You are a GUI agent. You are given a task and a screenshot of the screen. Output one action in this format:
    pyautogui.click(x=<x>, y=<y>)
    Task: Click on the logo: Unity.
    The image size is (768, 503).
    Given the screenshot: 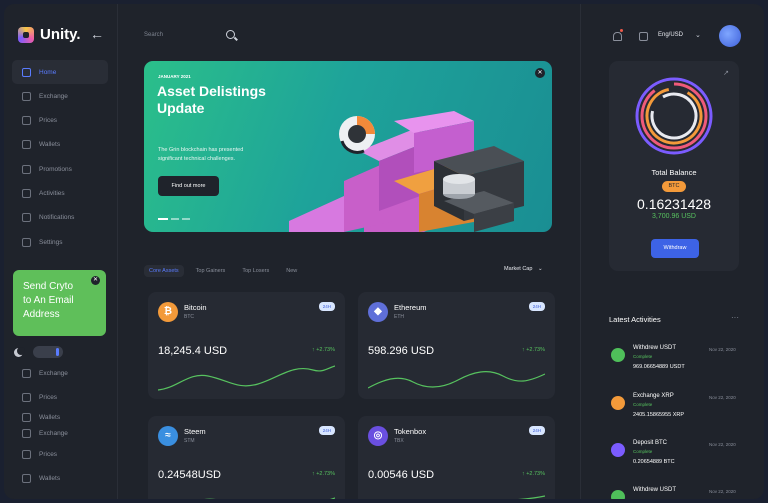 What is the action you would take?
    pyautogui.click(x=49, y=34)
    